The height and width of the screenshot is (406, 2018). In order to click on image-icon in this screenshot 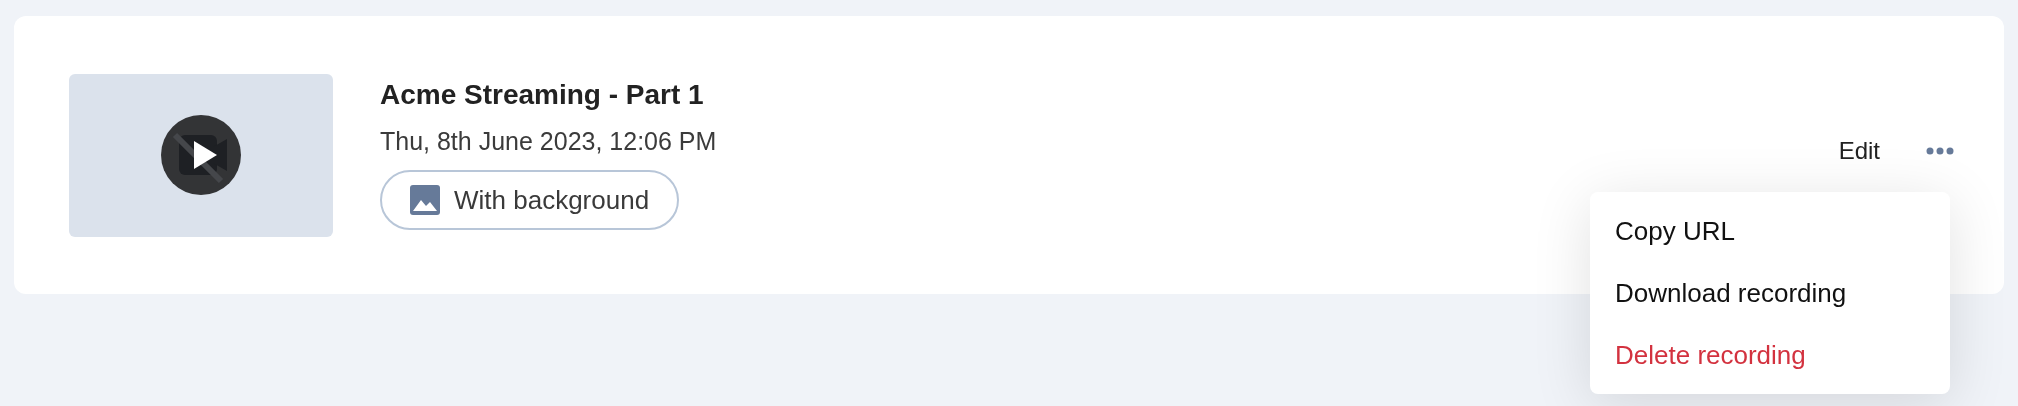, I will do `click(425, 200)`.